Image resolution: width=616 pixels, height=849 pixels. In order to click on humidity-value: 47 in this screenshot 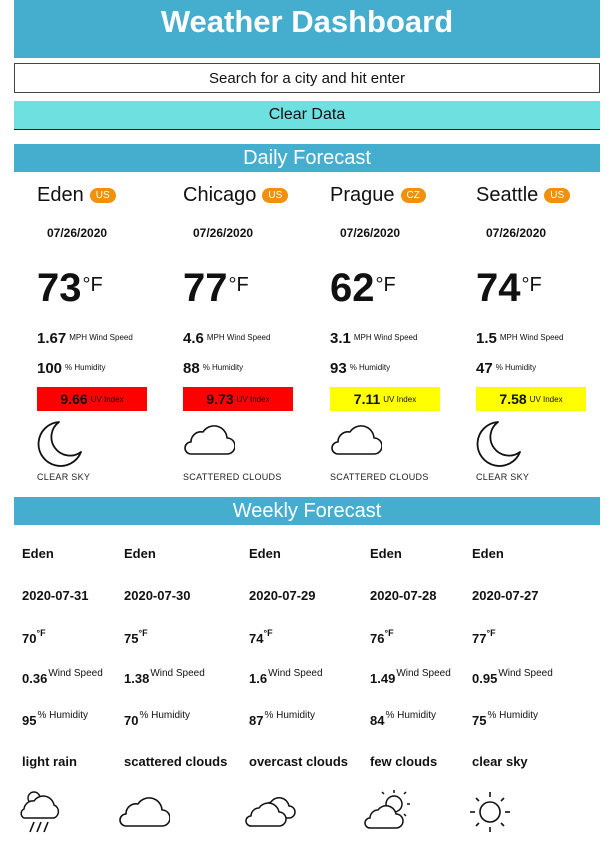, I will do `click(484, 368)`.